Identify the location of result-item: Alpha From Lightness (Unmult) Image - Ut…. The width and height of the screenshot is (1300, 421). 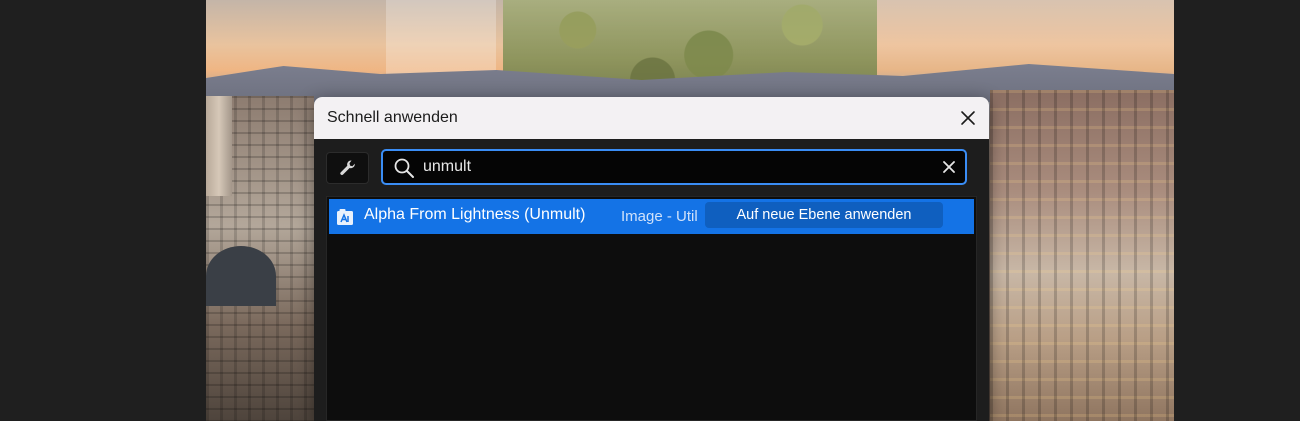
(651, 216).